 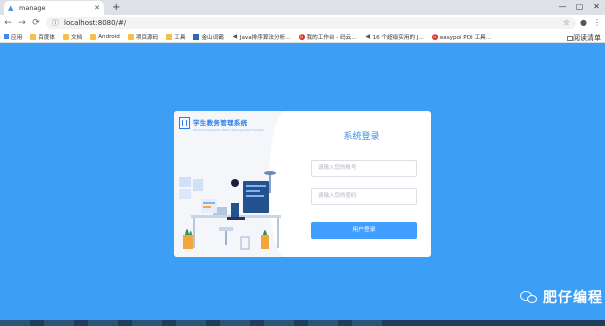 I want to click on form-title: 系统登录, so click(x=361, y=137).